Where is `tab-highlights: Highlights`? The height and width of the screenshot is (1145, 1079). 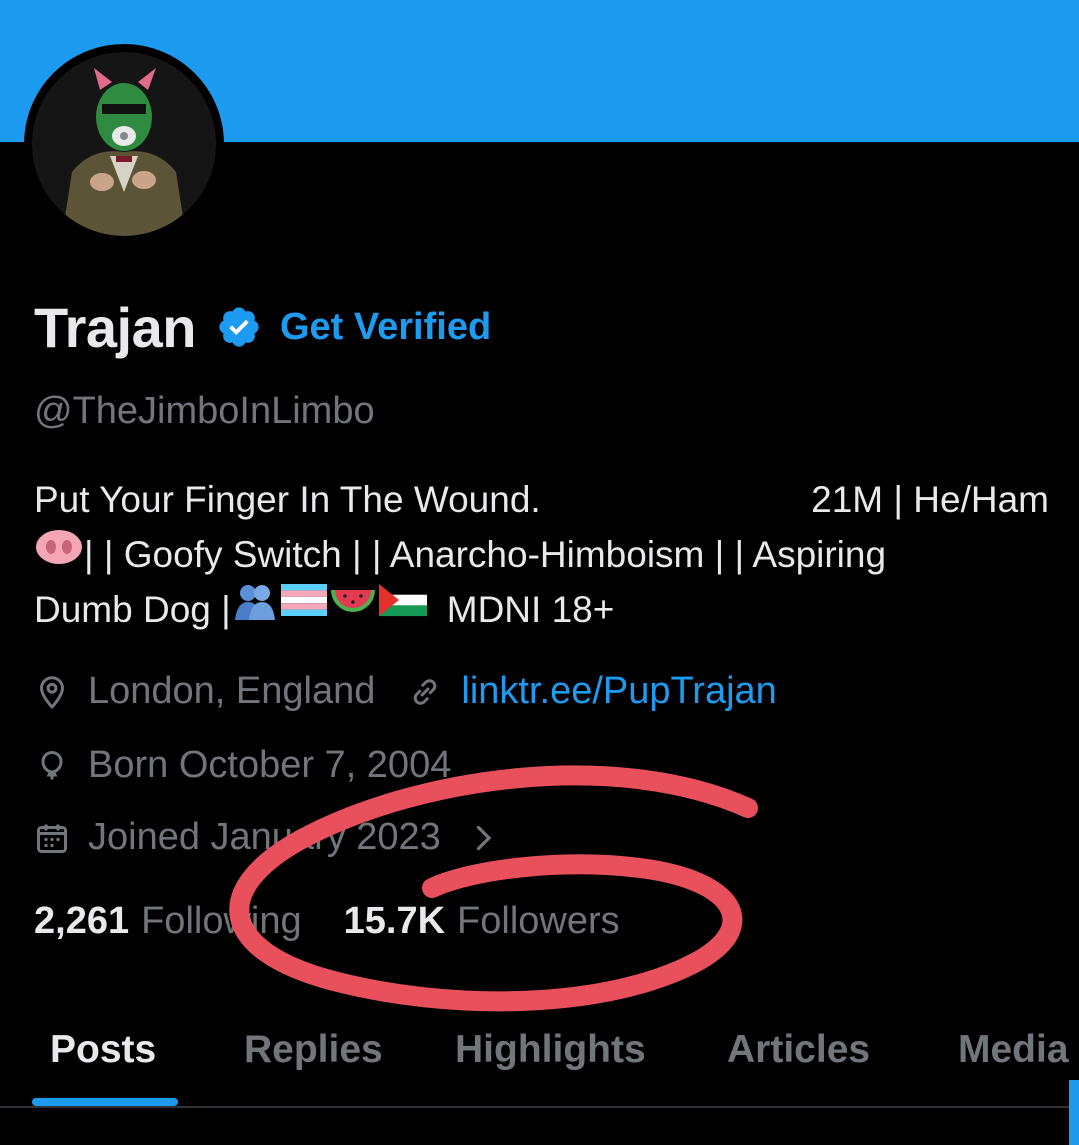
tab-highlights: Highlights is located at coordinates (550, 1050).